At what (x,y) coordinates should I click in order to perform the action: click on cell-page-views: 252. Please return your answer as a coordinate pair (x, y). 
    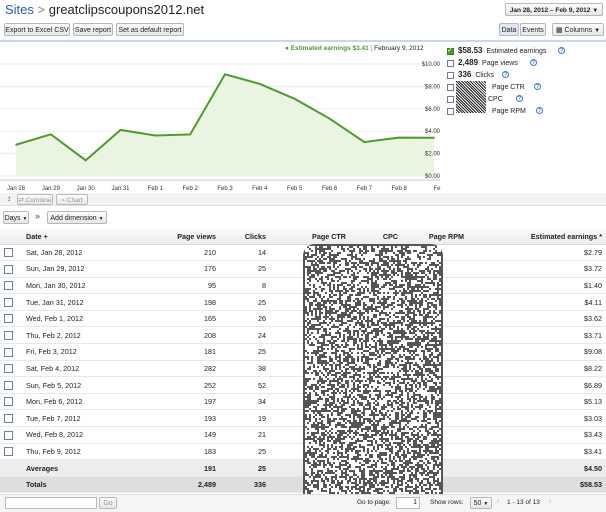
    Looking at the image, I should click on (180, 385).